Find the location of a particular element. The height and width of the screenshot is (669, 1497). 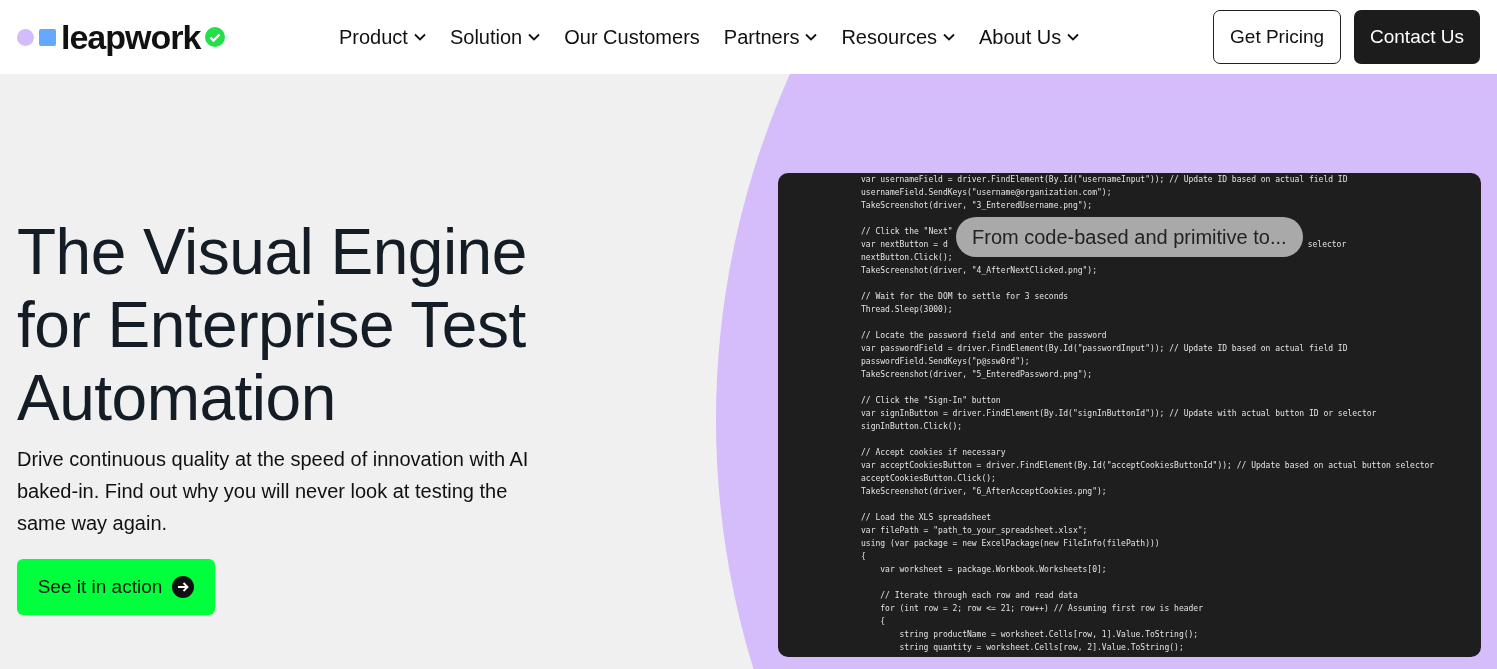

square-icon is located at coordinates (47, 37).